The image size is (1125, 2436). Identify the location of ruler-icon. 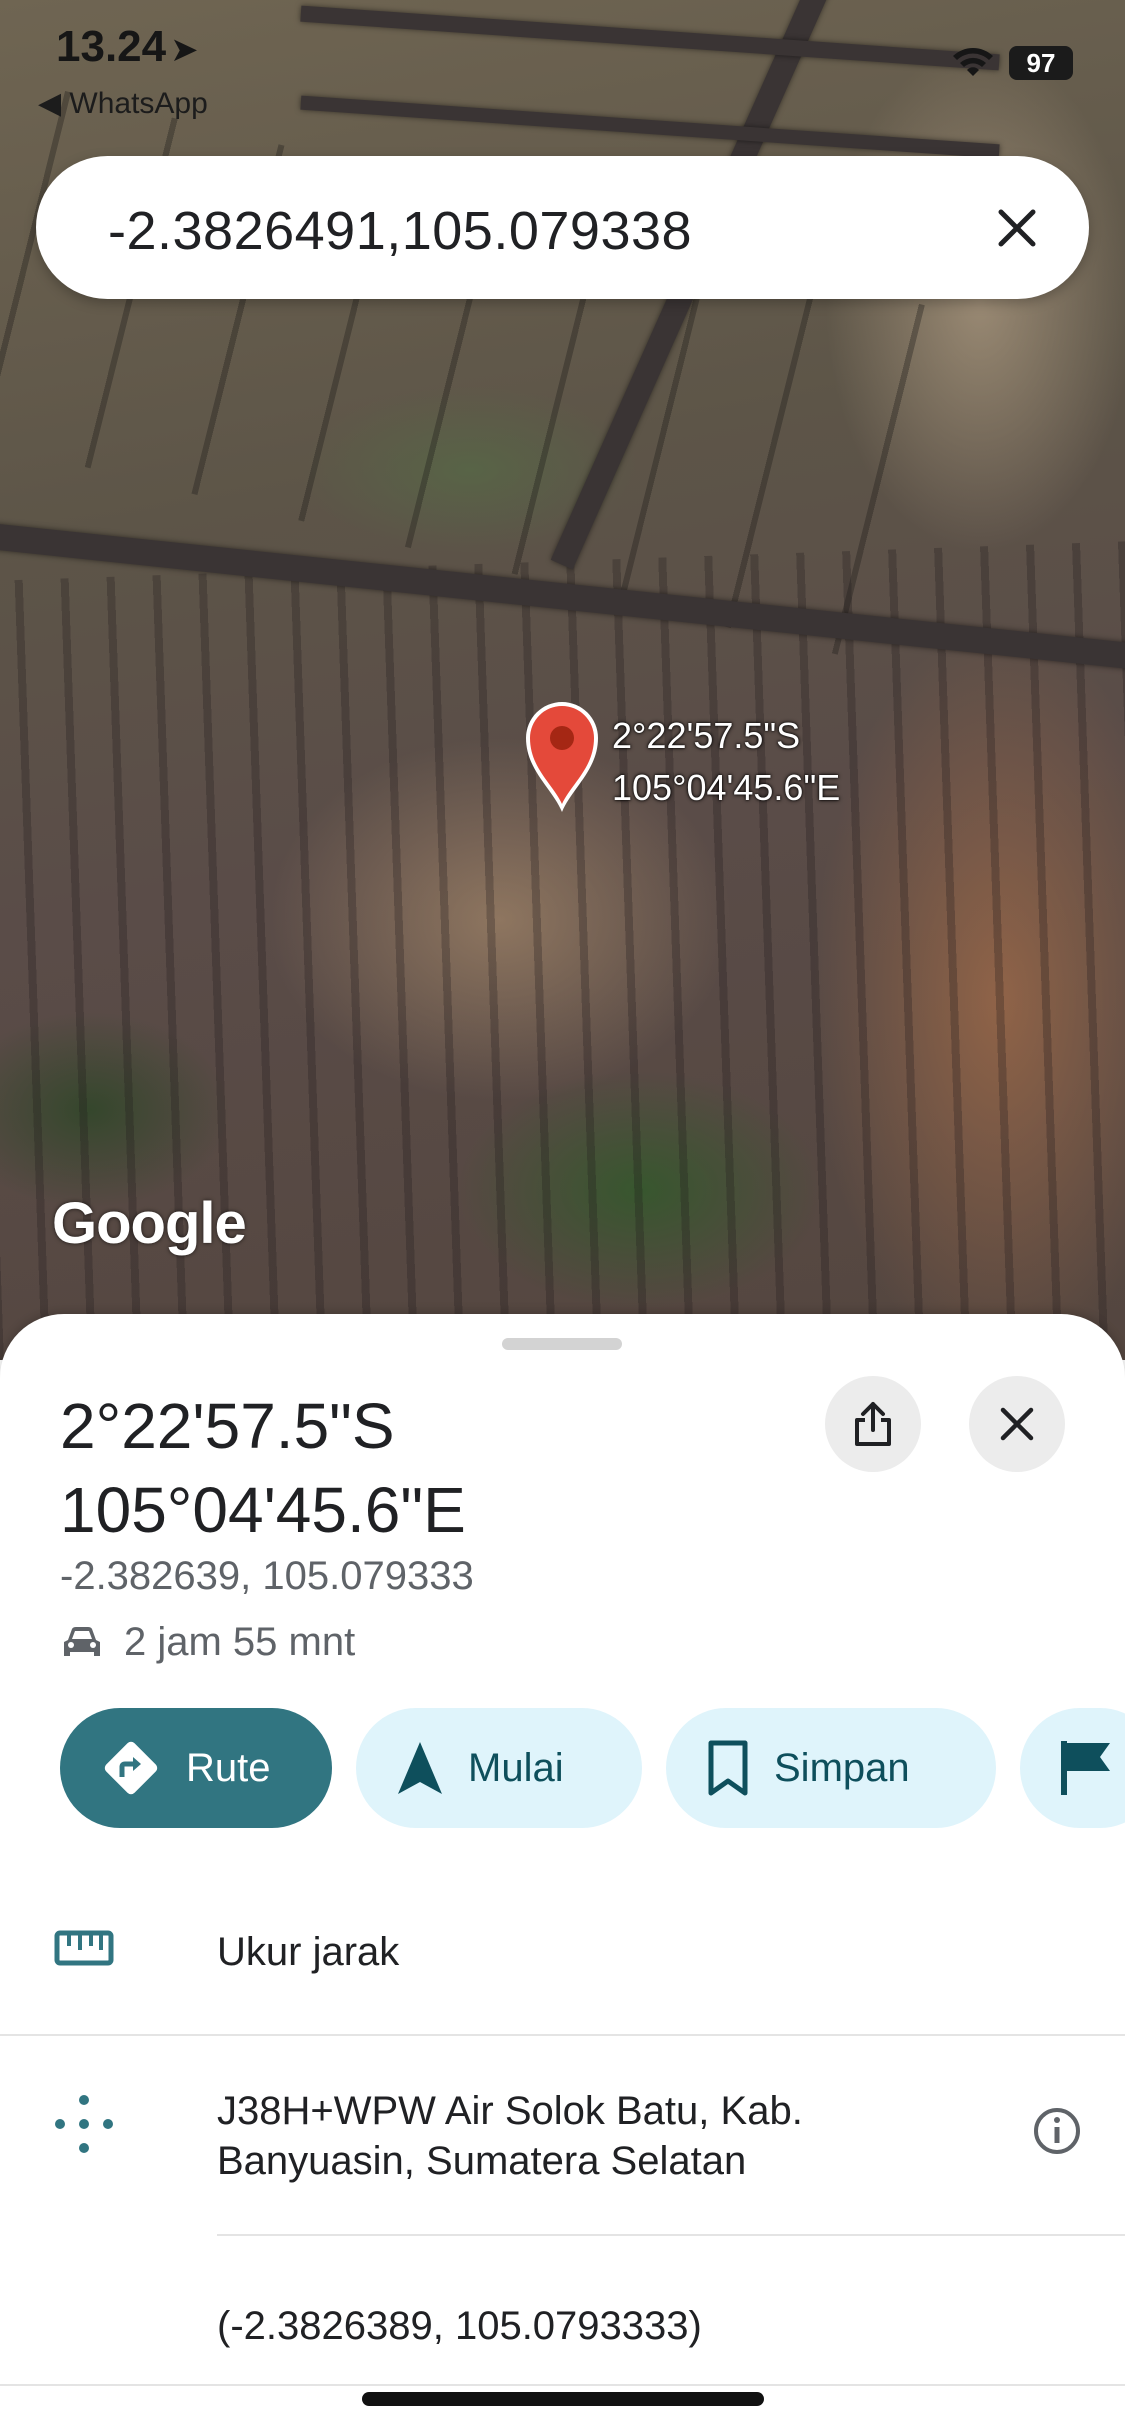
(84, 1948).